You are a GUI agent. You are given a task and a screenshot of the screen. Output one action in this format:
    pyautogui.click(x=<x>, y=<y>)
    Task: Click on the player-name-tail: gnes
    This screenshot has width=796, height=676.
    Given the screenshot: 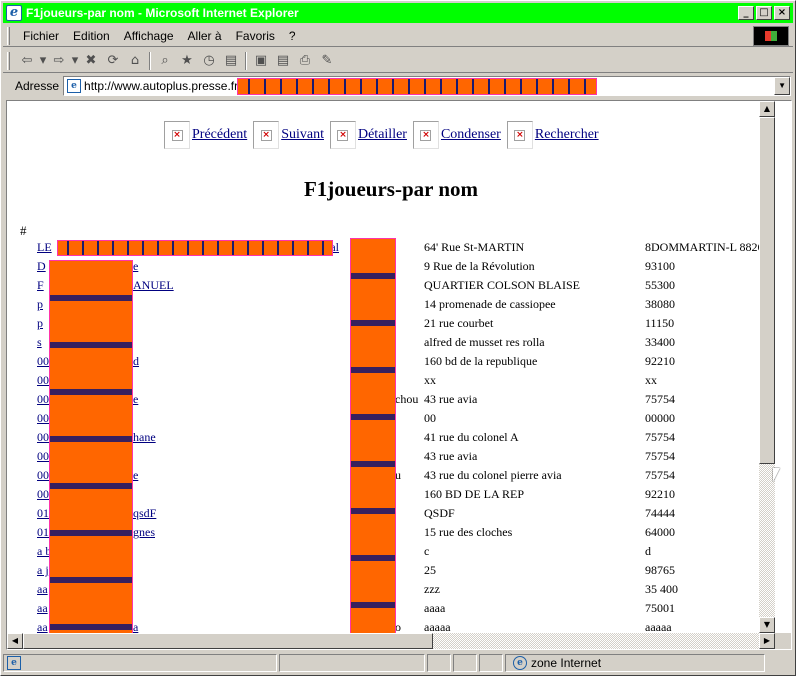 What is the action you would take?
    pyautogui.click(x=144, y=532)
    